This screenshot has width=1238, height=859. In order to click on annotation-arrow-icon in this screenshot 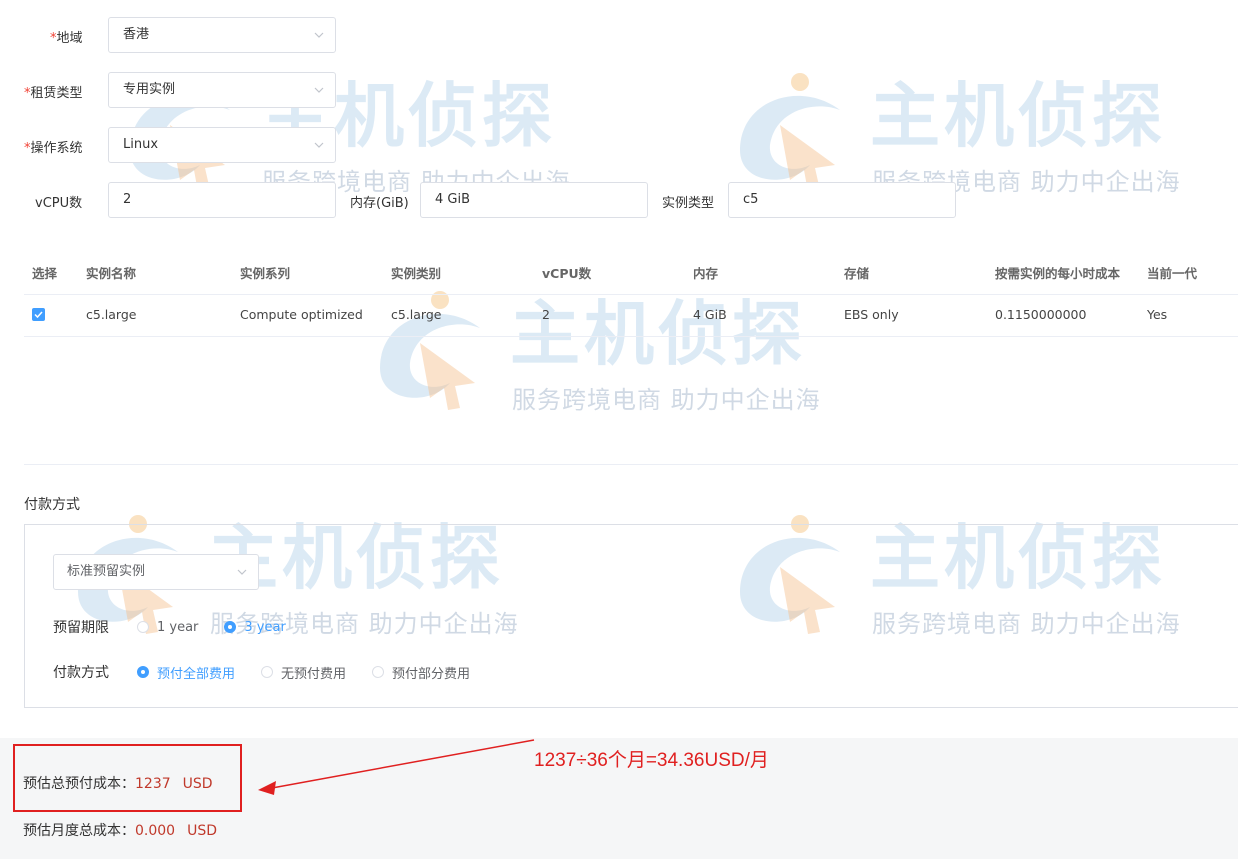, I will do `click(396, 767)`.